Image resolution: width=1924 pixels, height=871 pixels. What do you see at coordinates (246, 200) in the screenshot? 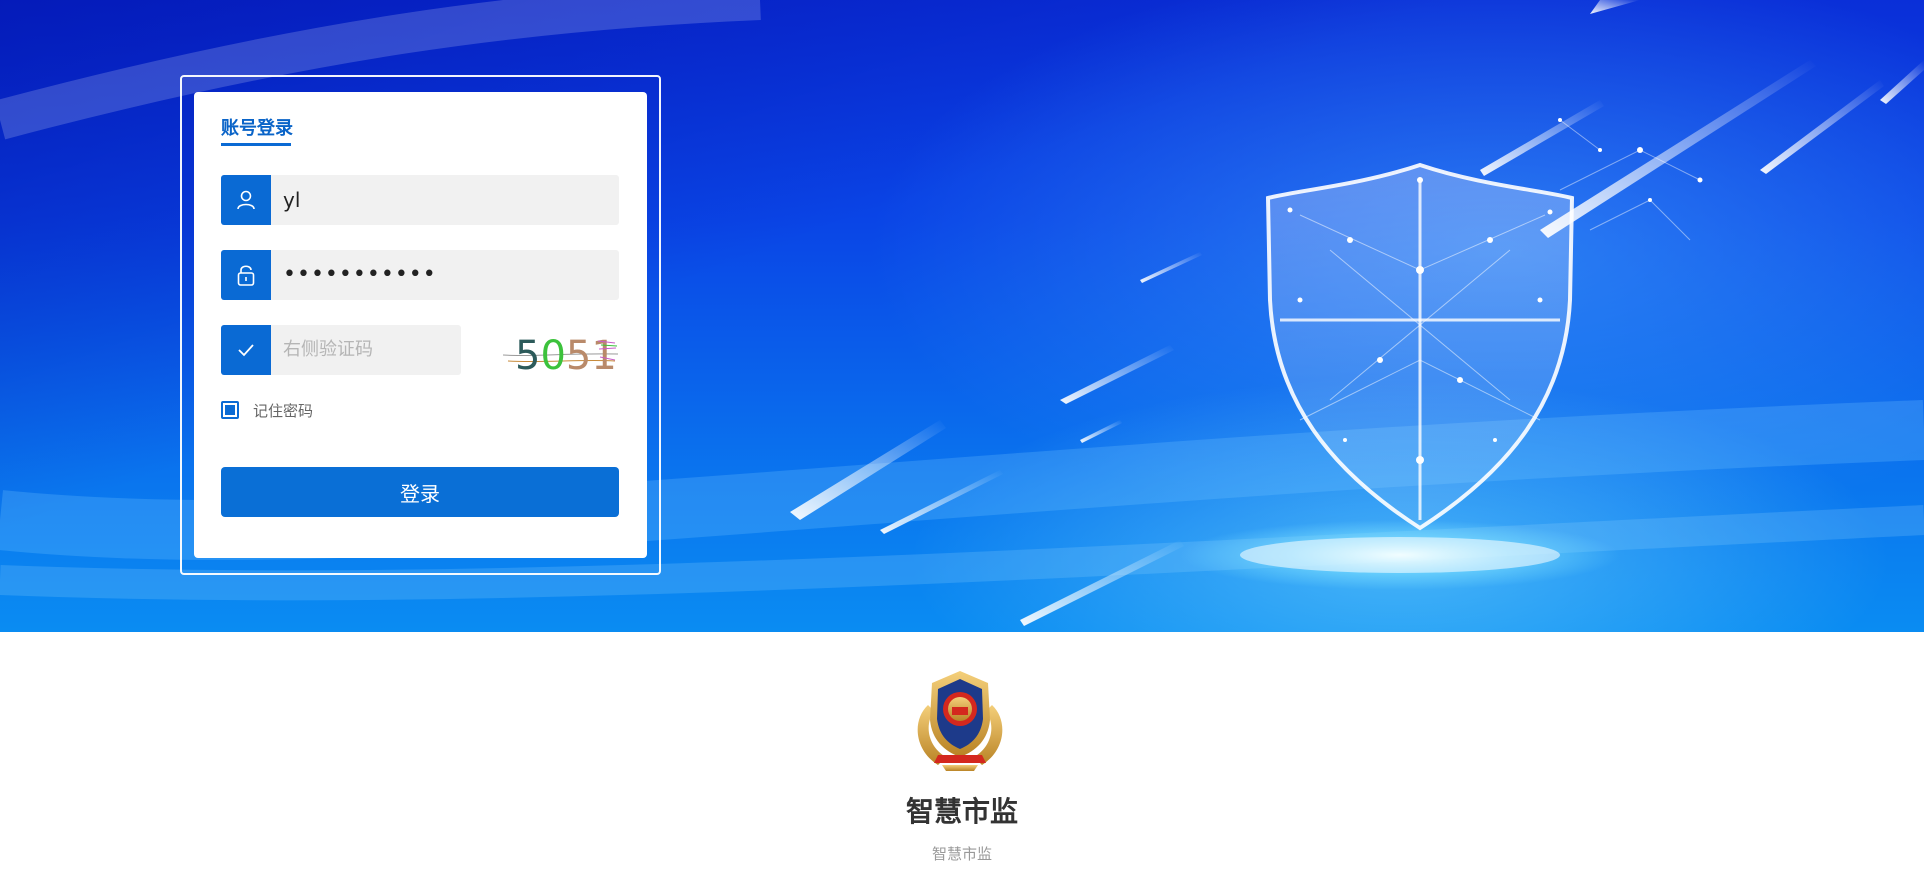
I see `user-icon` at bounding box center [246, 200].